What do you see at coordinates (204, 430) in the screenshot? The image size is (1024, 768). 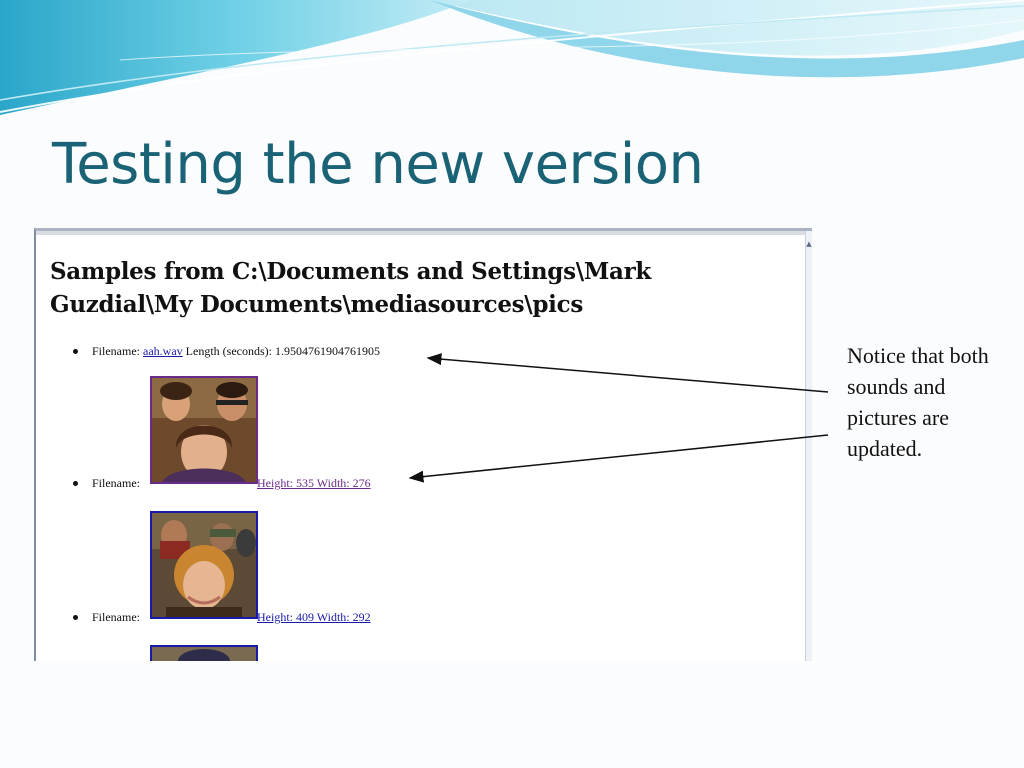 I see `group-photo-thumbnail` at bounding box center [204, 430].